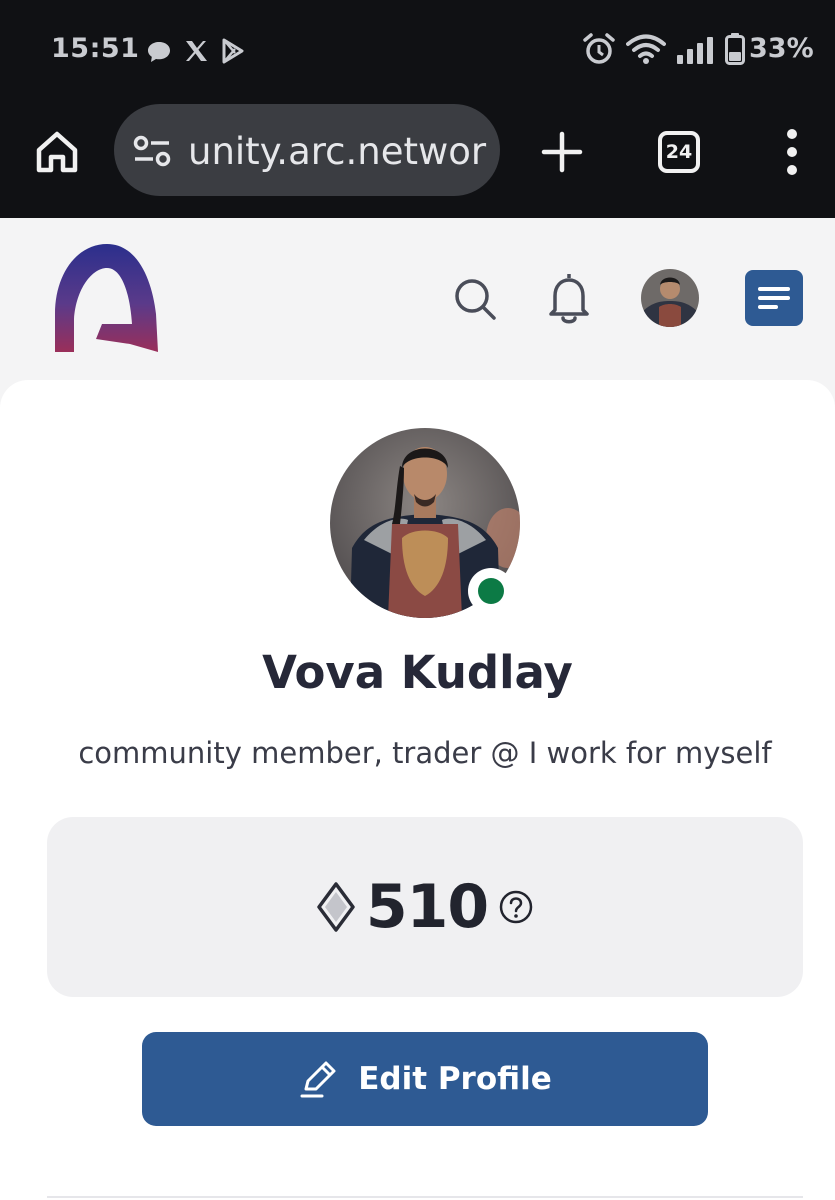 The height and width of the screenshot is (1200, 835). What do you see at coordinates (599, 48) in the screenshot?
I see `alarm-icon` at bounding box center [599, 48].